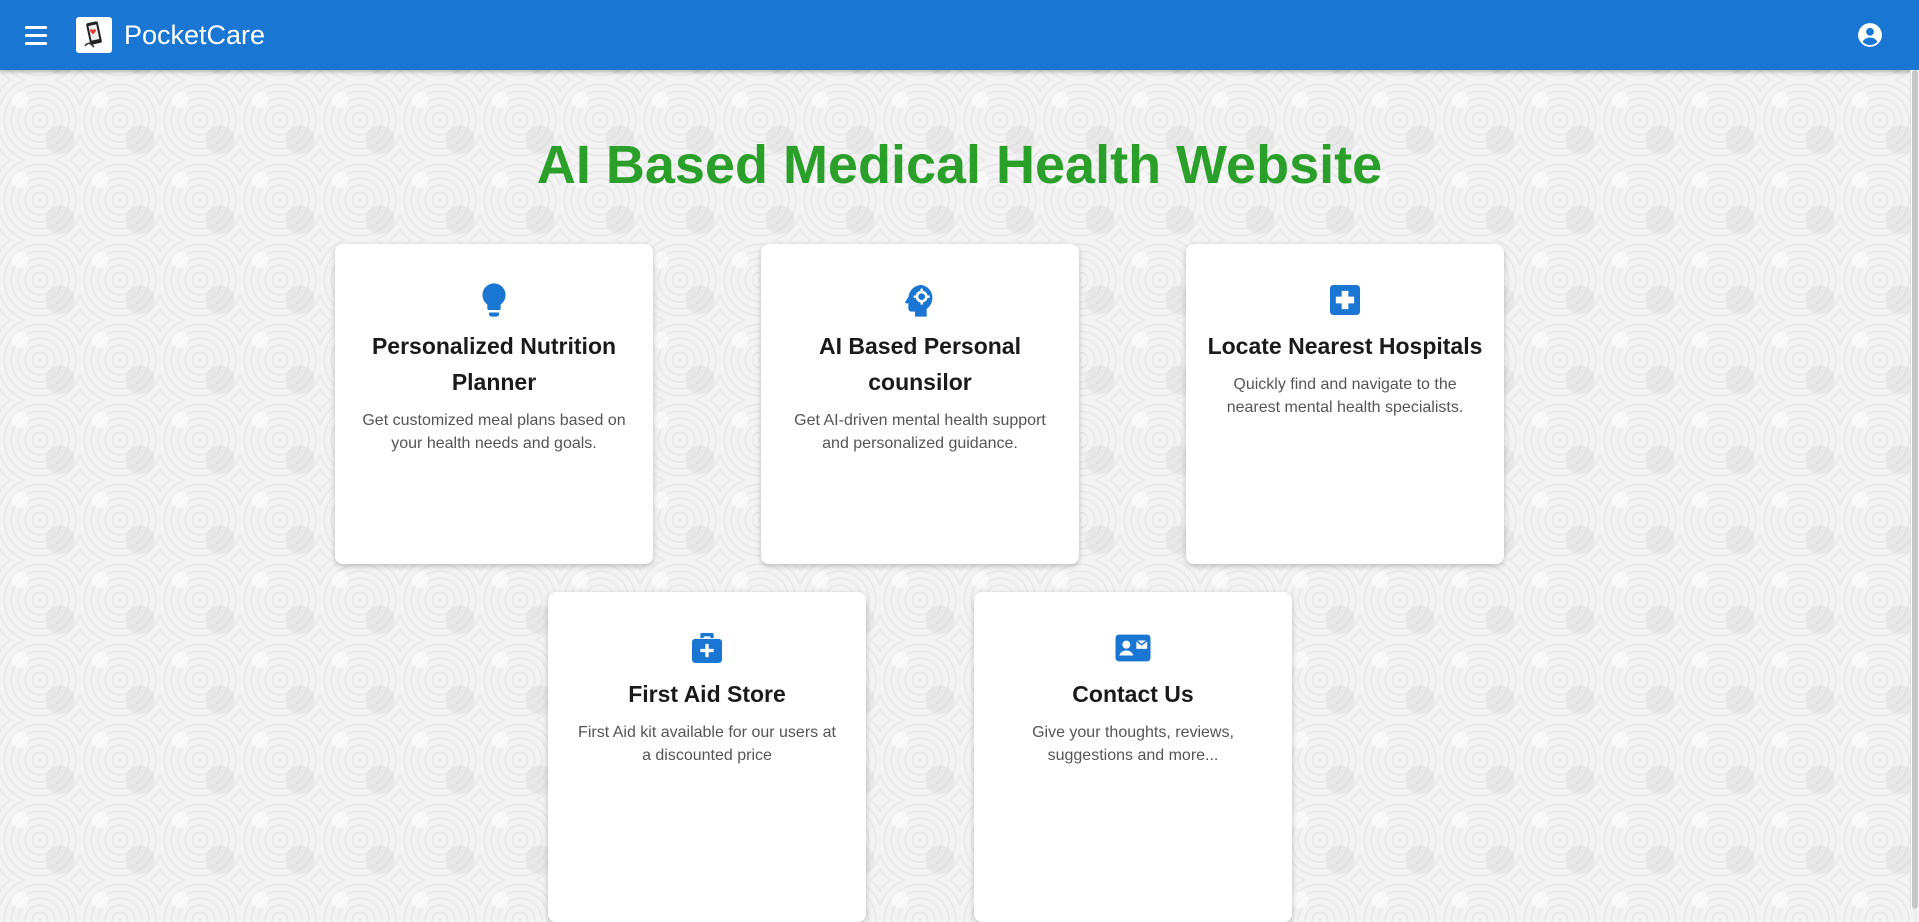 This screenshot has width=1919, height=922. Describe the element at coordinates (194, 35) in the screenshot. I see `brand-name: PocketCare` at that location.